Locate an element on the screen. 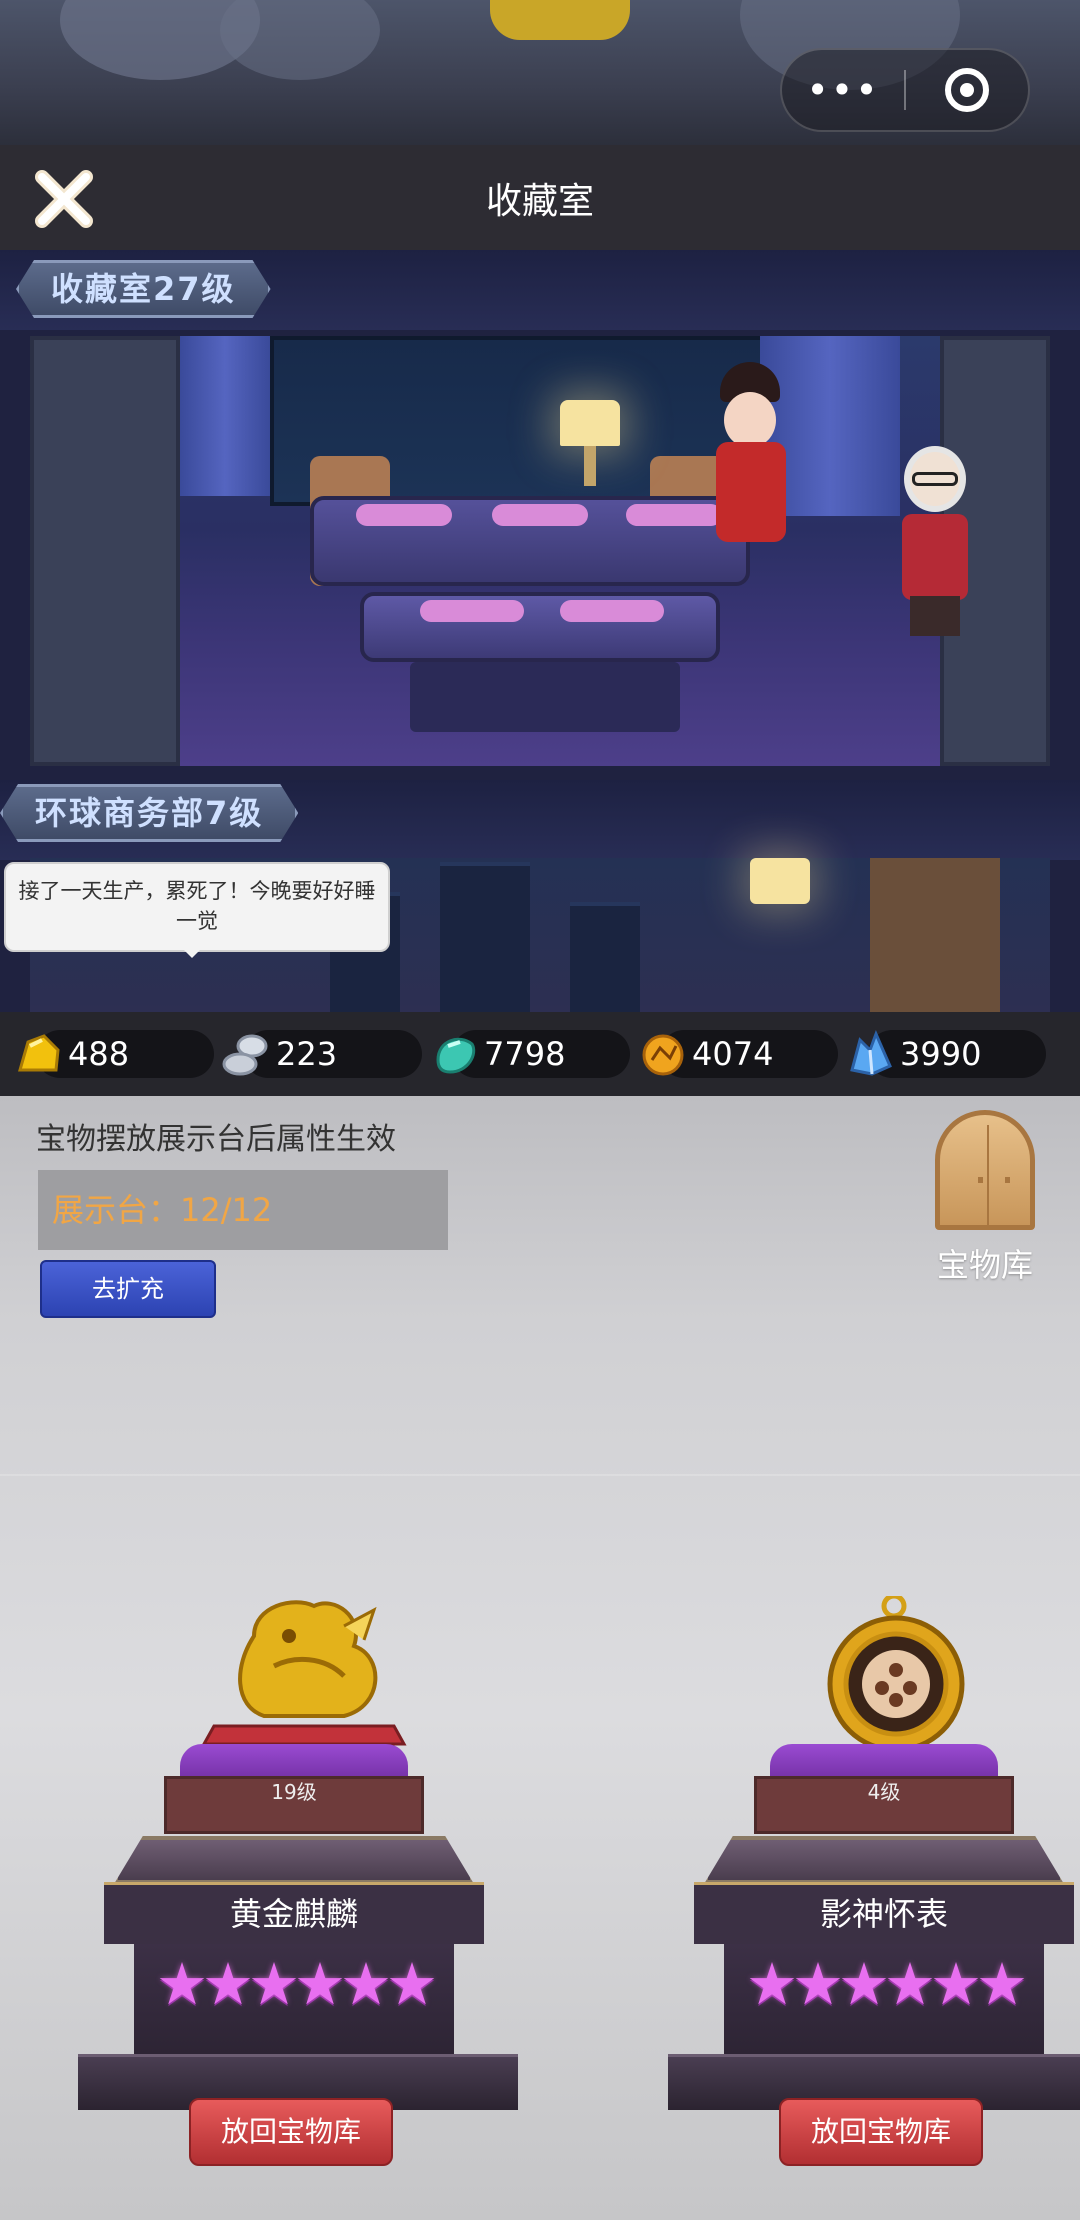 Image resolution: width=1080 pixels, height=2220 pixels. stand-label: 展示台： is located at coordinates (116, 1210).